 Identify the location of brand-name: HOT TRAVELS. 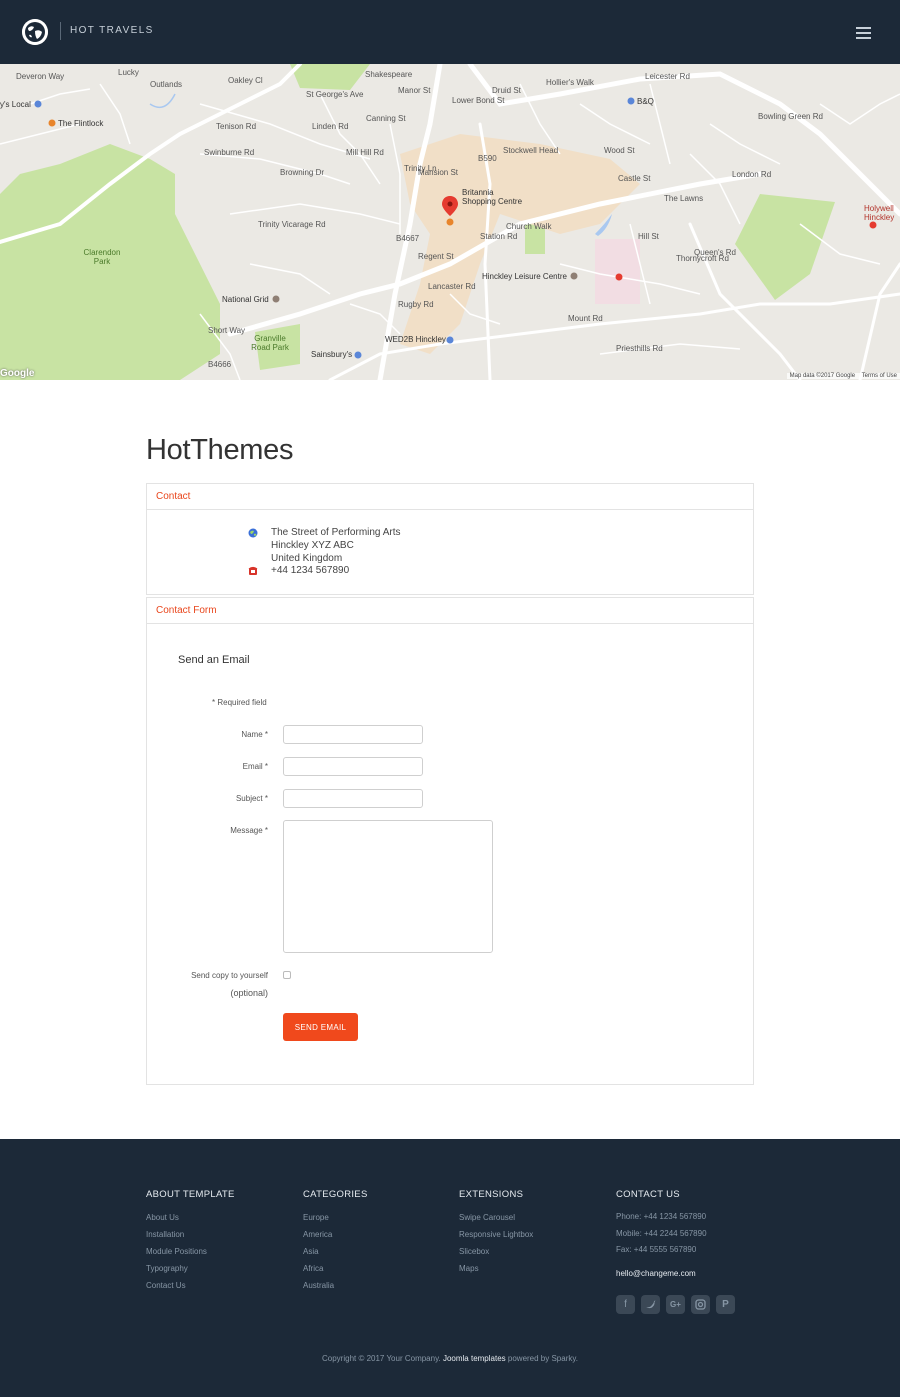
(112, 30).